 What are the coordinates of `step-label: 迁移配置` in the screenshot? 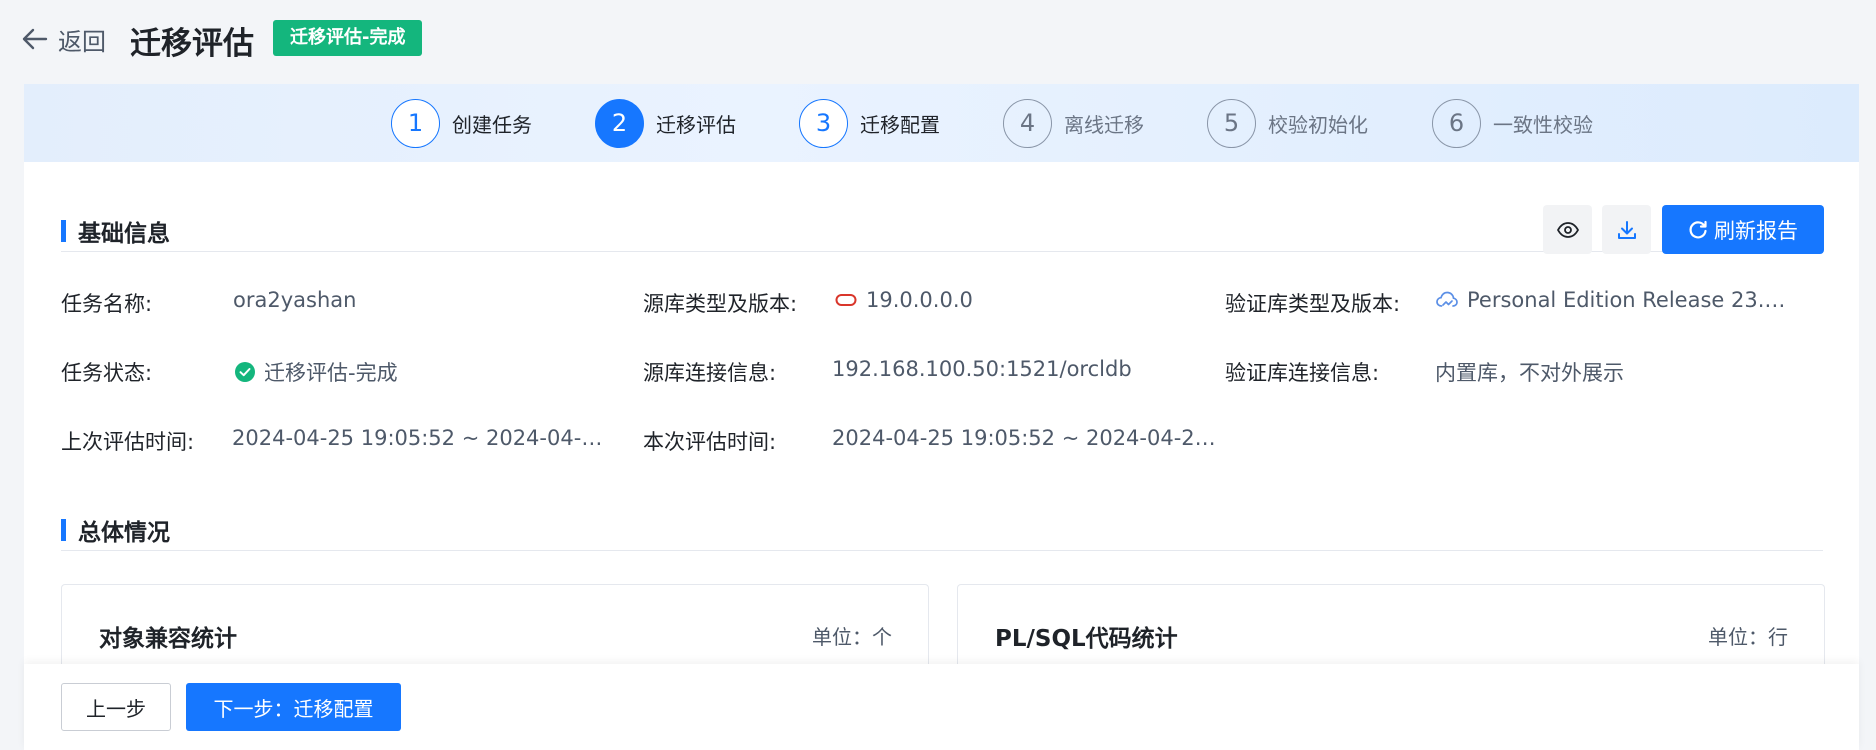 It's located at (900, 124).